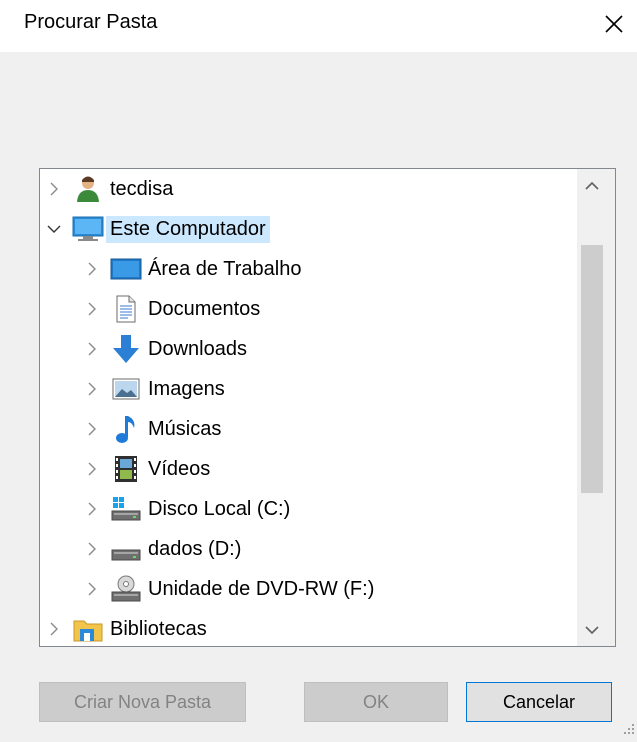  What do you see at coordinates (349, 469) in the screenshot?
I see `tree-item-videos: Vídeos` at bounding box center [349, 469].